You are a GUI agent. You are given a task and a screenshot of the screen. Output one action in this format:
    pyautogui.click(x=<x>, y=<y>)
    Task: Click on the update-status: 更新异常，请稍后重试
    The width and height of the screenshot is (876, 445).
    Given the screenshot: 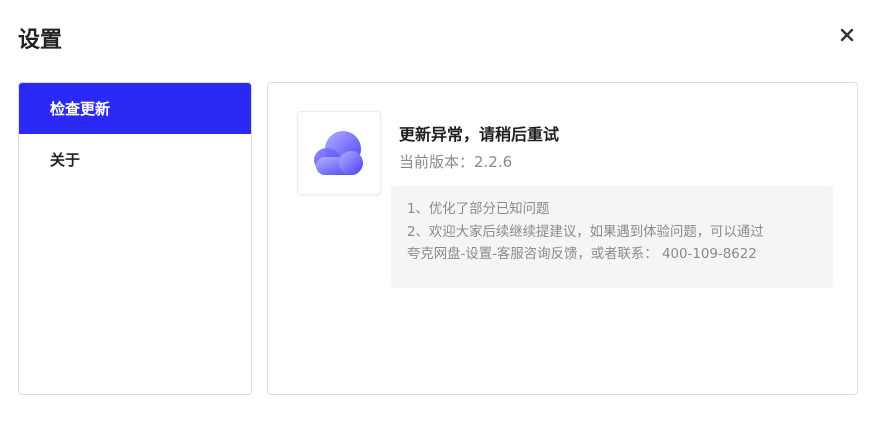 What is the action you would take?
    pyautogui.click(x=479, y=134)
    